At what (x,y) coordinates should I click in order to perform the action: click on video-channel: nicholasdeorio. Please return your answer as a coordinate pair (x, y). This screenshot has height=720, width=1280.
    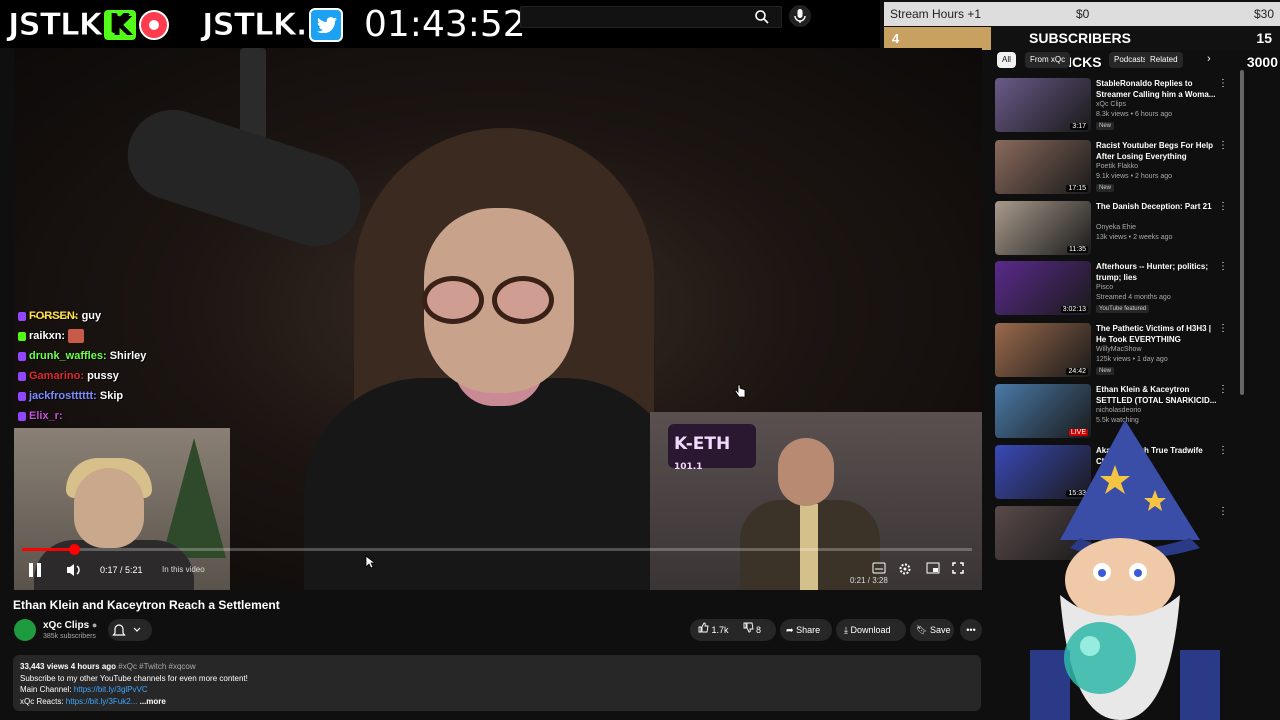
    Looking at the image, I should click on (1118, 410).